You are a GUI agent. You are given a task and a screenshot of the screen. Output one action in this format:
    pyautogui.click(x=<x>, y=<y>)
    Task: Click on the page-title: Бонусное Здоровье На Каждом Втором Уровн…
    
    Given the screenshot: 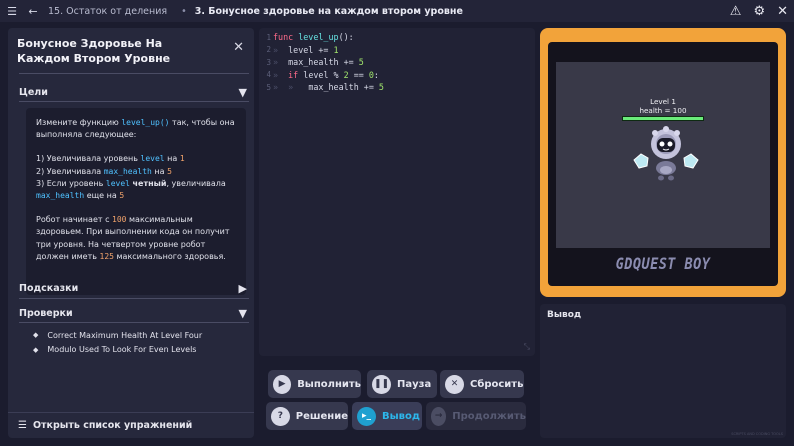 What is the action you would take?
    pyautogui.click(x=94, y=51)
    